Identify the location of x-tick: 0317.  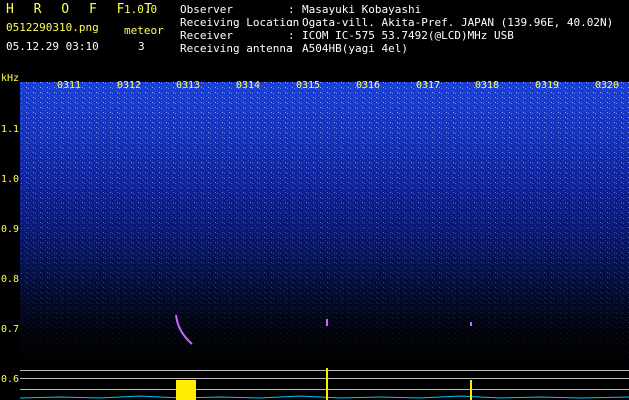
(428, 85).